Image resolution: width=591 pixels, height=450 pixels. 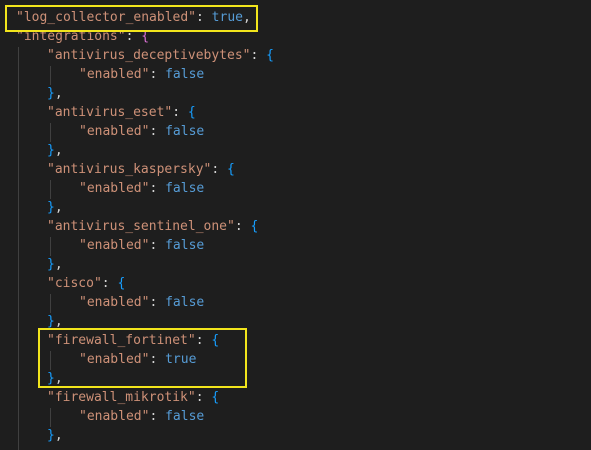 I want to click on json-key: "cisco", so click(x=74, y=283).